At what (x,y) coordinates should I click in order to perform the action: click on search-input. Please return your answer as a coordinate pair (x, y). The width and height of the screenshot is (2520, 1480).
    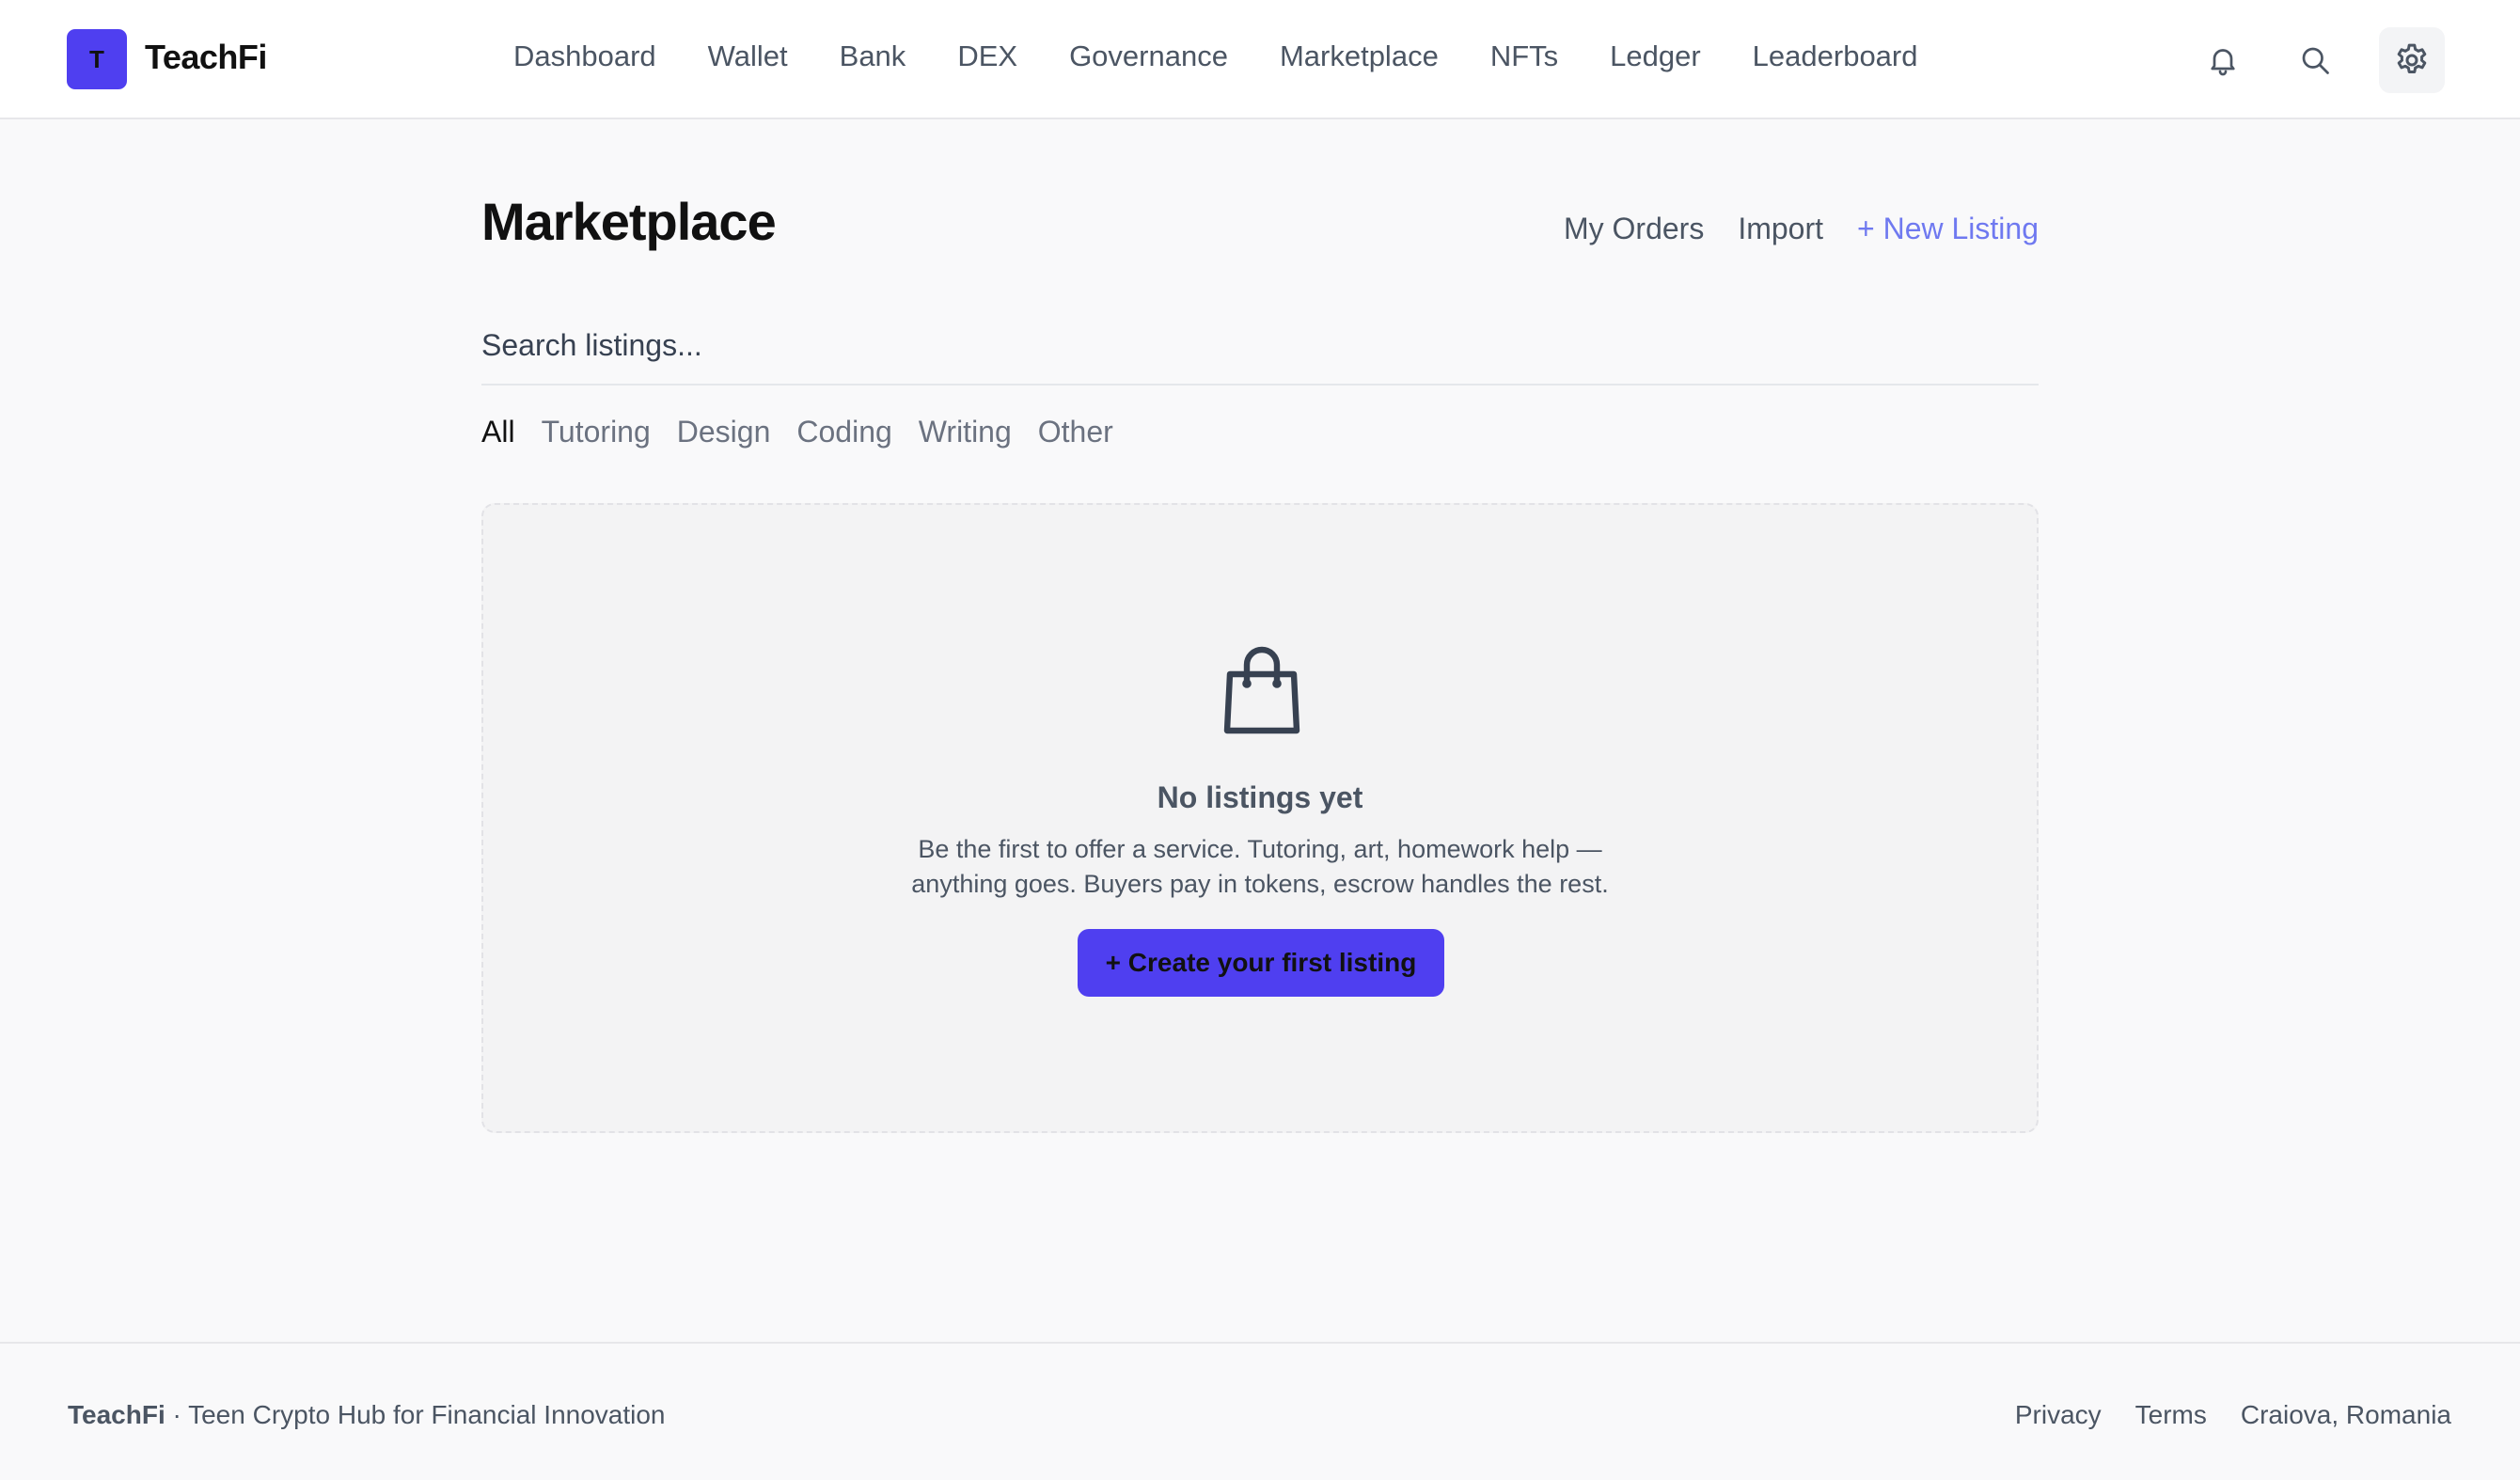
    Looking at the image, I should click on (1260, 345).